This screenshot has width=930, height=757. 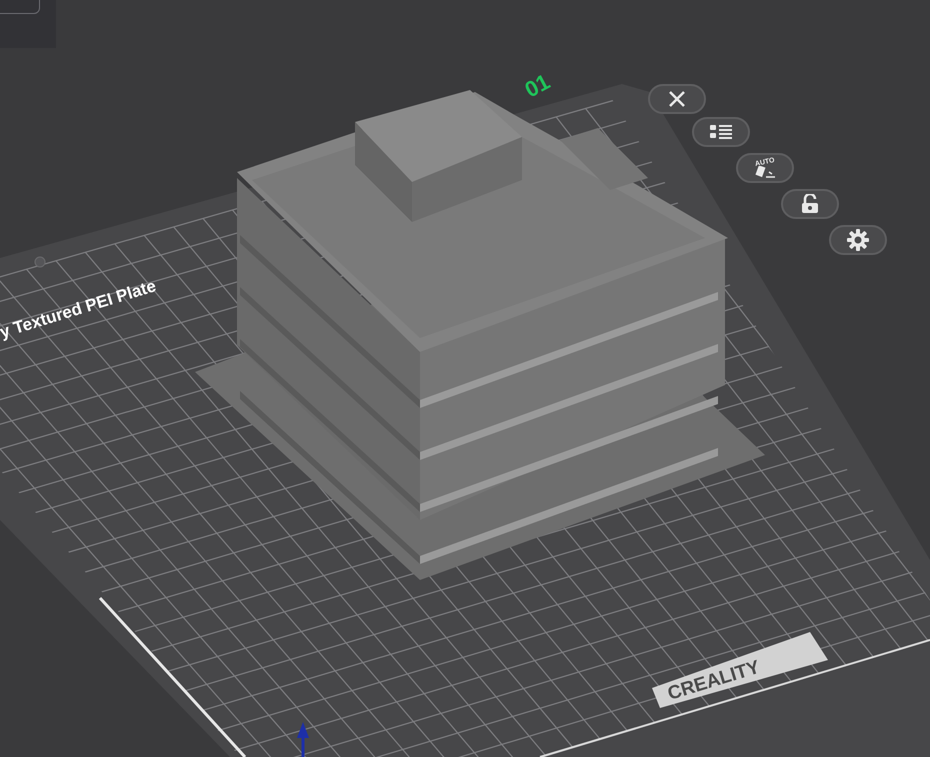 I want to click on list-button, so click(x=721, y=132).